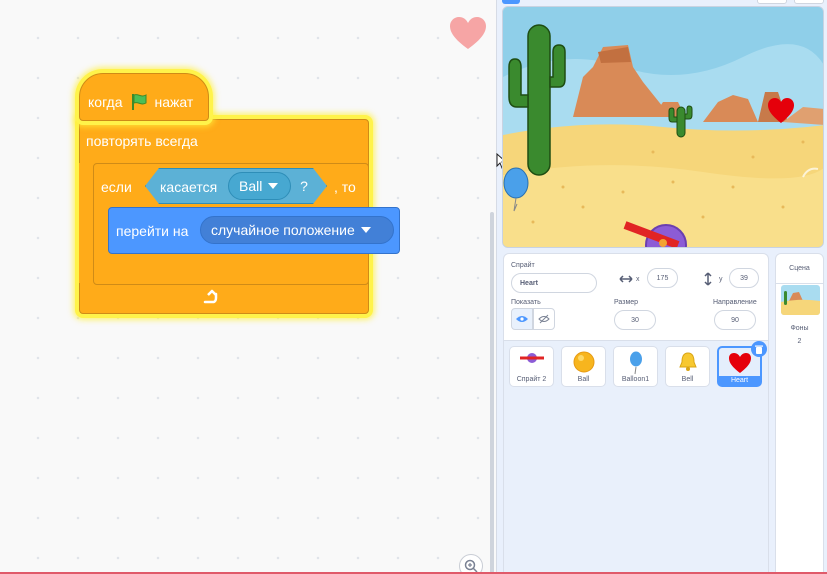  Describe the element at coordinates (635, 320) in the screenshot. I see `size-field: 30` at that location.